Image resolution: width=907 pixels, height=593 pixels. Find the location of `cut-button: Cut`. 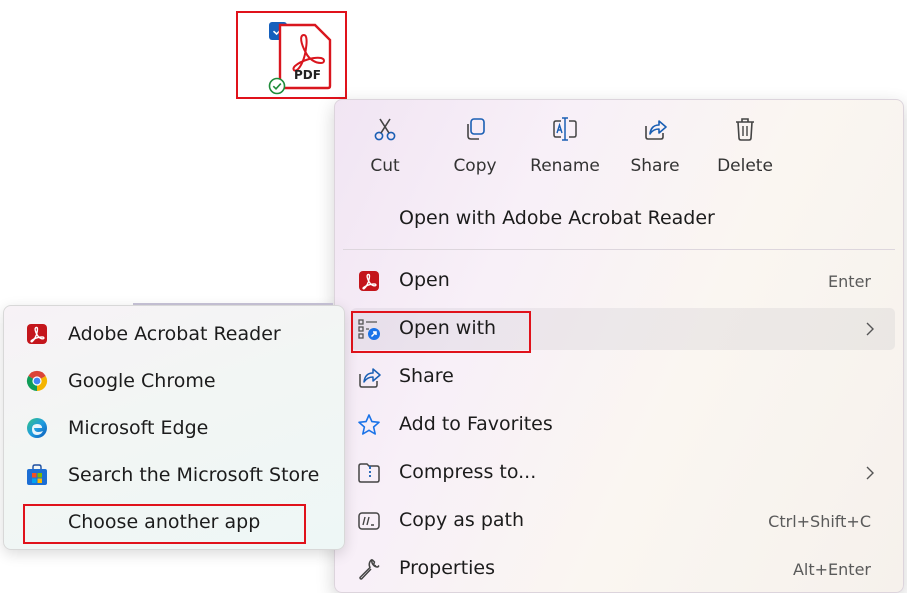

cut-button: Cut is located at coordinates (385, 148).